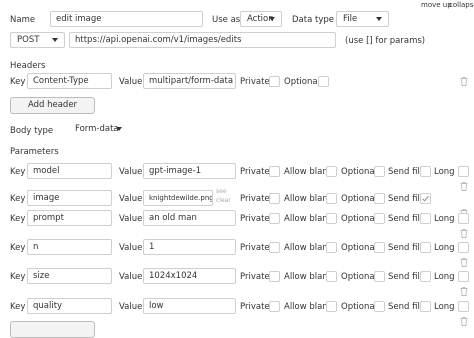  I want to click on param-key-input: prompt, so click(69, 218).